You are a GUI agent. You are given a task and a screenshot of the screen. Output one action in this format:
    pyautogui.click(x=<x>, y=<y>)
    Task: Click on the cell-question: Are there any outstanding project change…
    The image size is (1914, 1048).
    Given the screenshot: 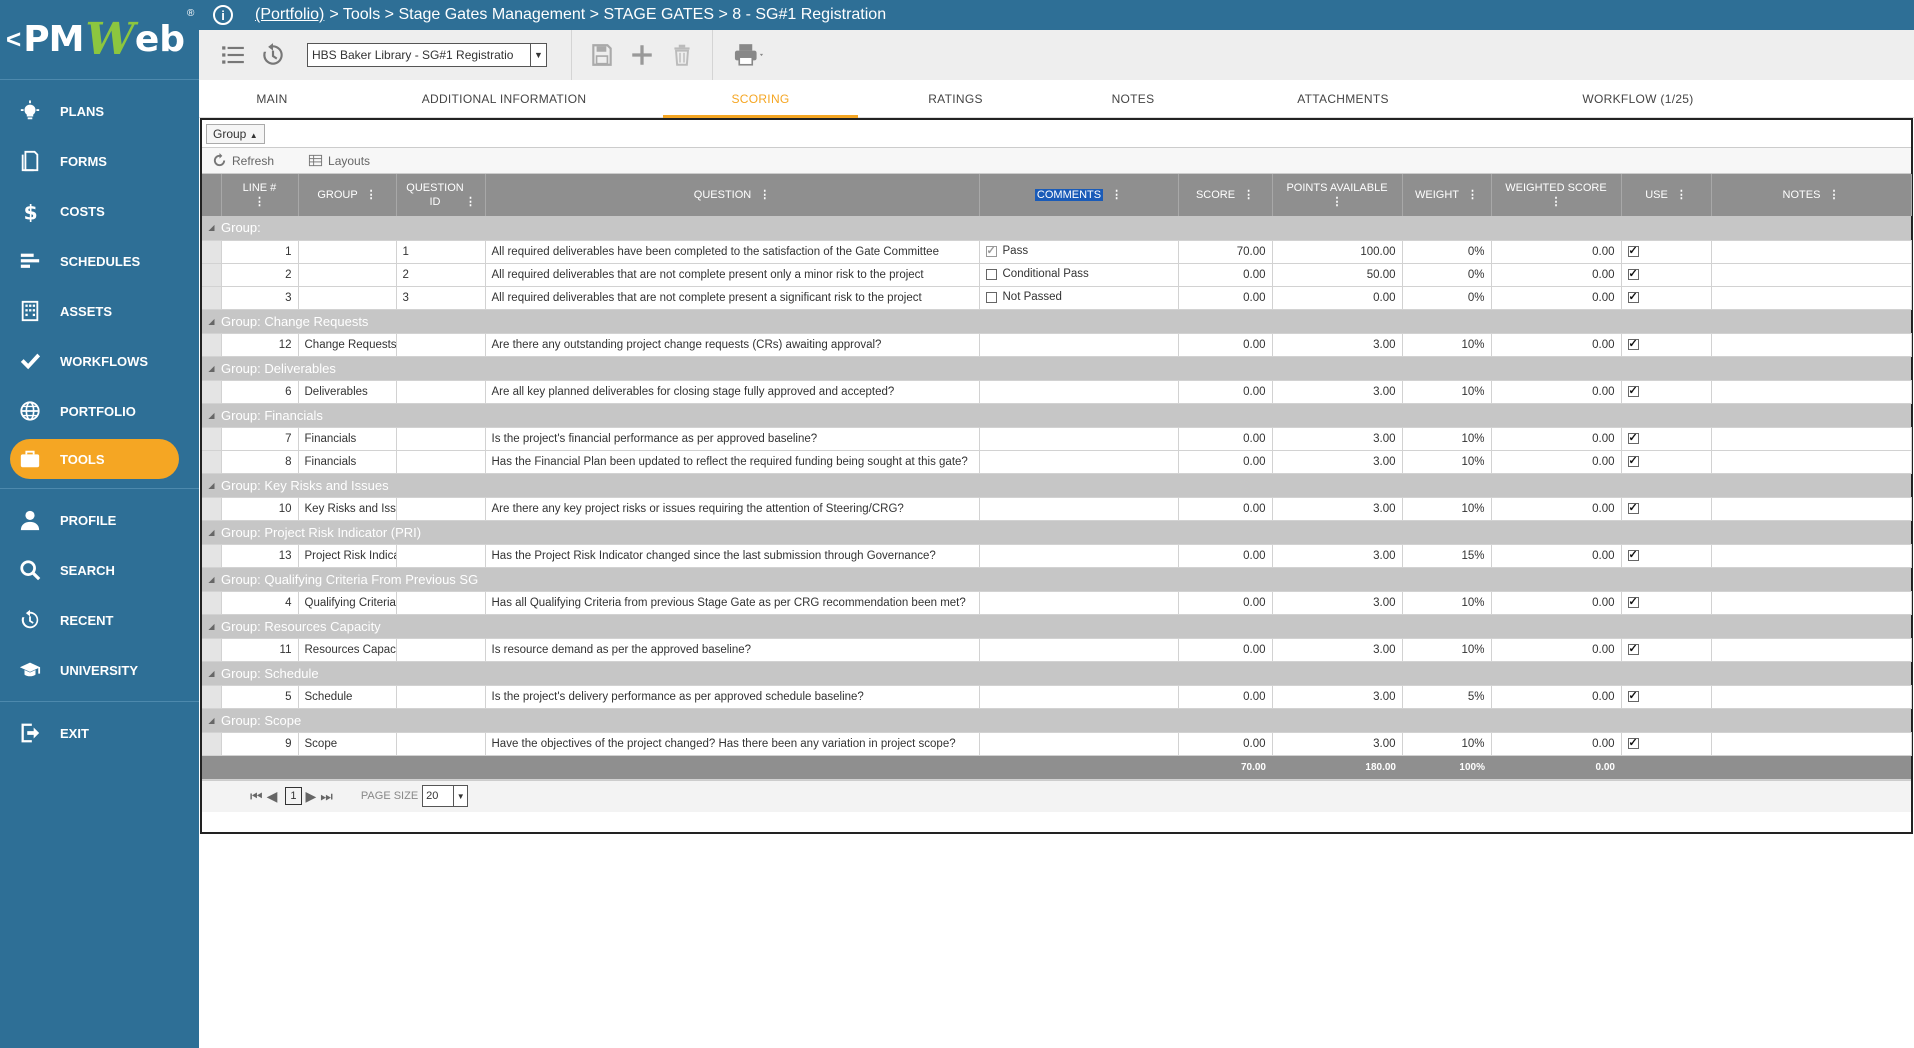 What is the action you would take?
    pyautogui.click(x=732, y=345)
    